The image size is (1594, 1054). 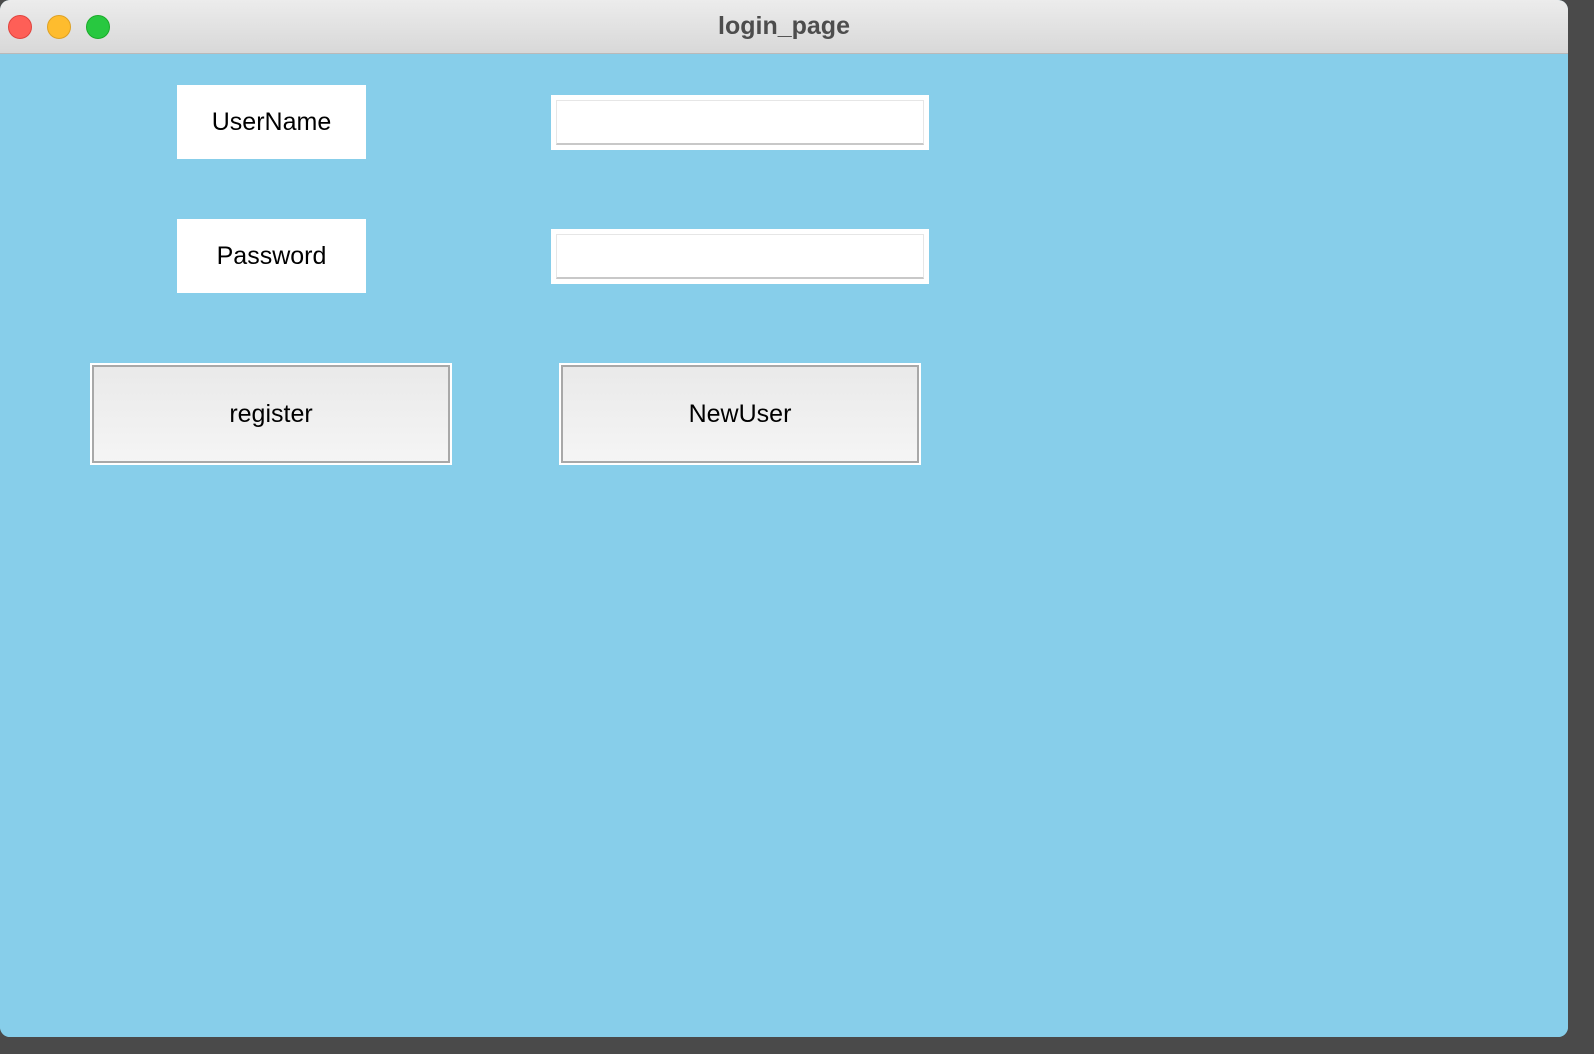 I want to click on password-input, so click(x=740, y=256).